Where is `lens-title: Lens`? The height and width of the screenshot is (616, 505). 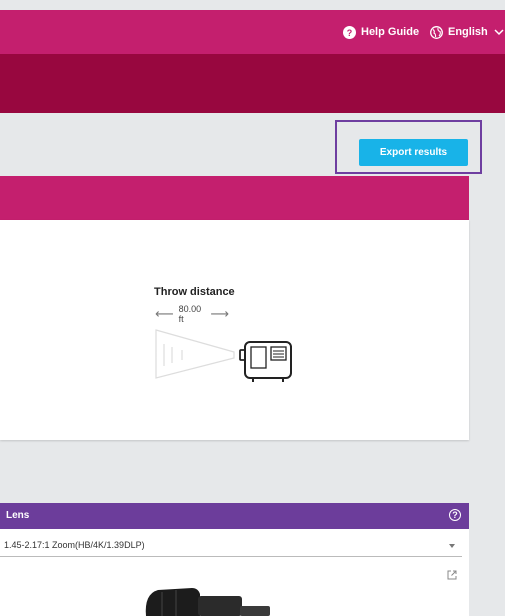 lens-title: Lens is located at coordinates (18, 515).